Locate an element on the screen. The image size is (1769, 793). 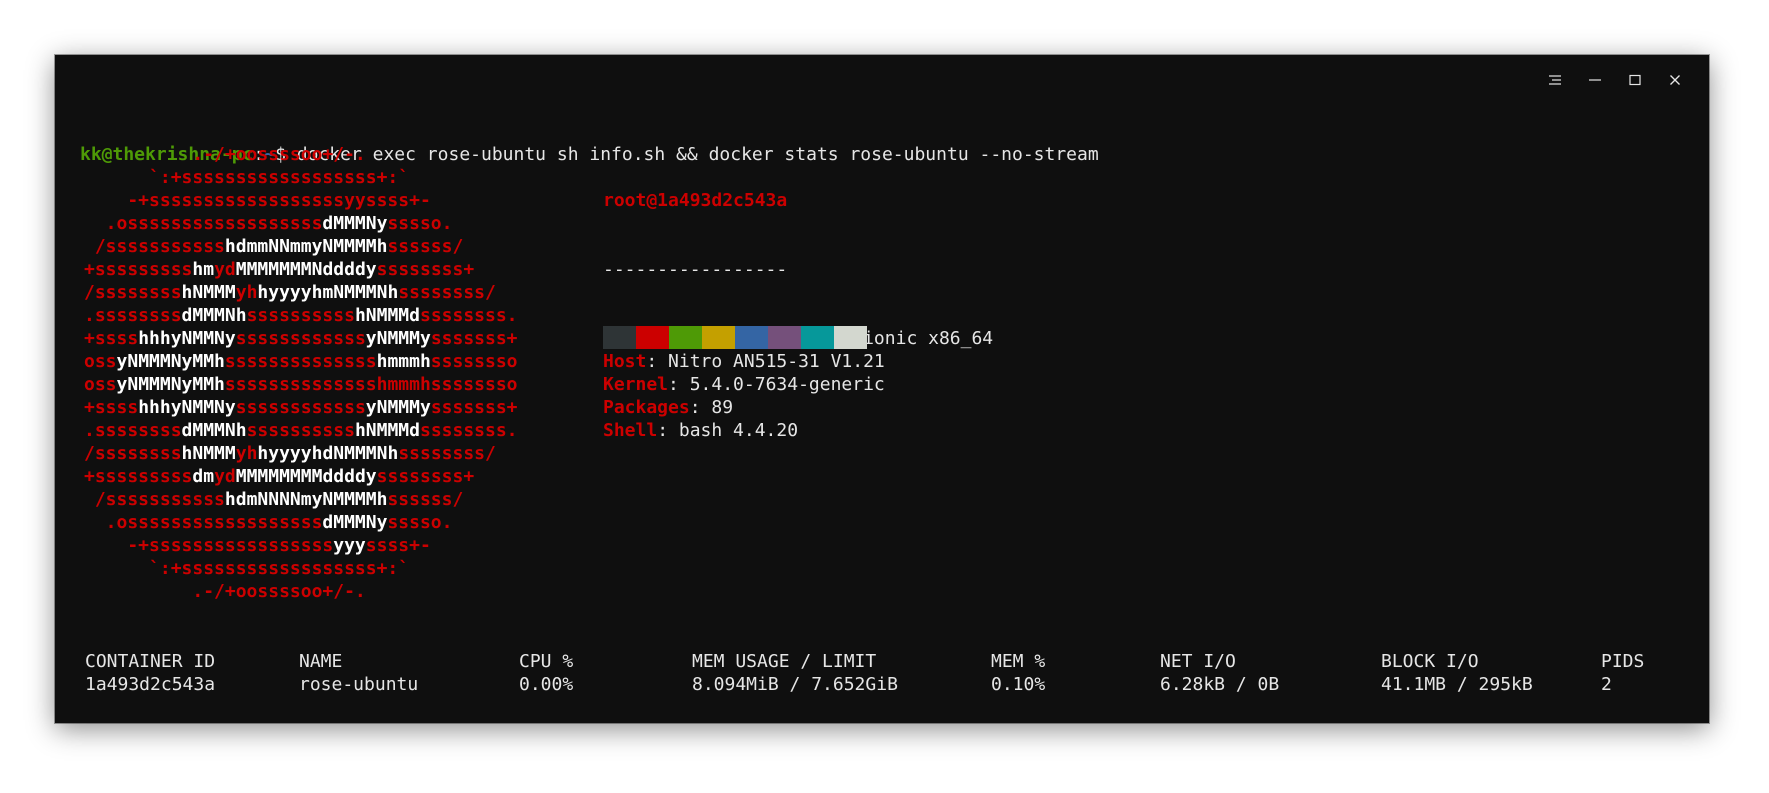
sysinfo-key: Shell is located at coordinates (630, 430).